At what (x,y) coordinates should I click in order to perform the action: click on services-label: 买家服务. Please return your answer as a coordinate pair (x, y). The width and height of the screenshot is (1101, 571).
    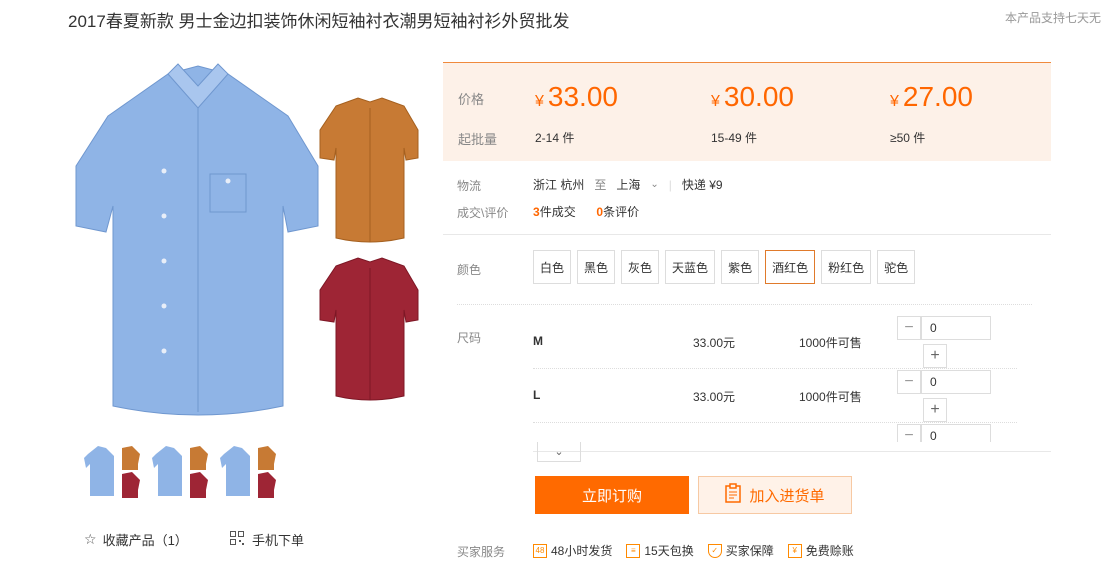
    Looking at the image, I should click on (481, 552).